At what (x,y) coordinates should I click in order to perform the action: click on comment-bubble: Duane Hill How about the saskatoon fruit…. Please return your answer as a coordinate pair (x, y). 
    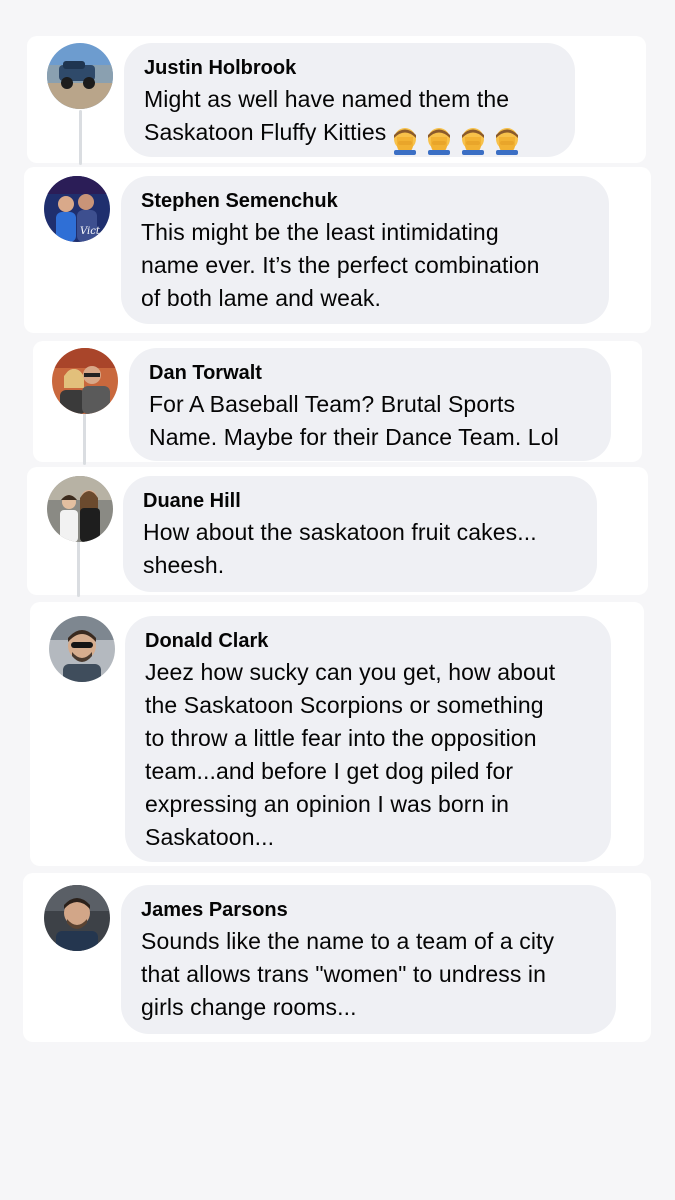
    Looking at the image, I should click on (360, 534).